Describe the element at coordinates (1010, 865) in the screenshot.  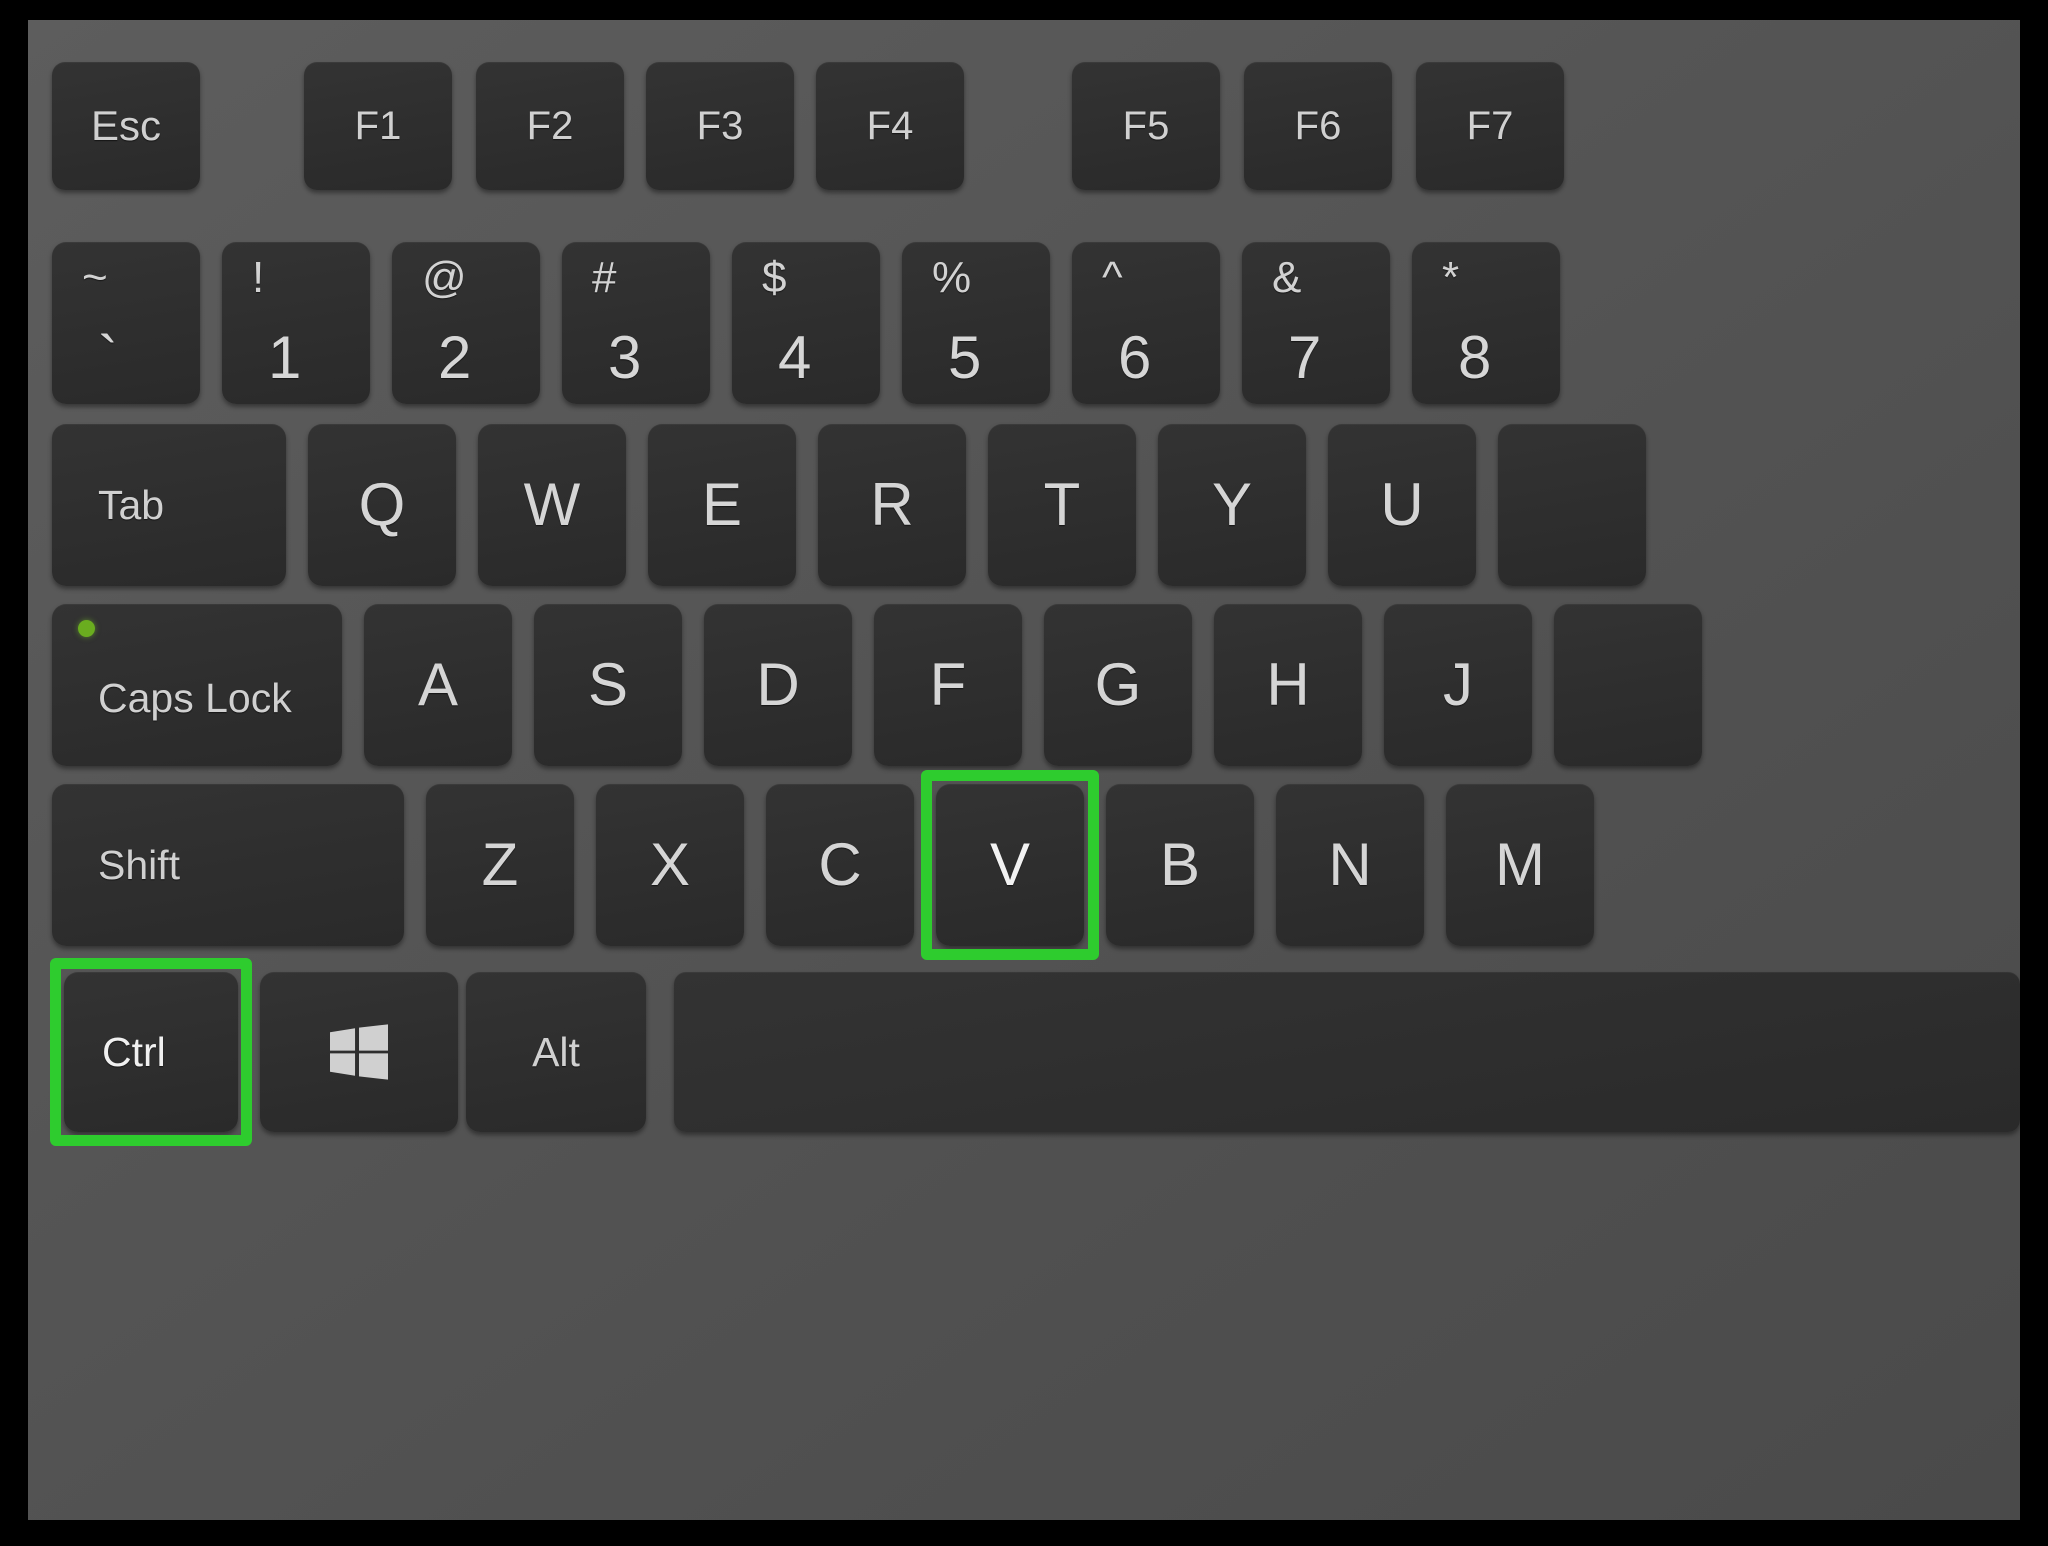
I see `key-v: V` at that location.